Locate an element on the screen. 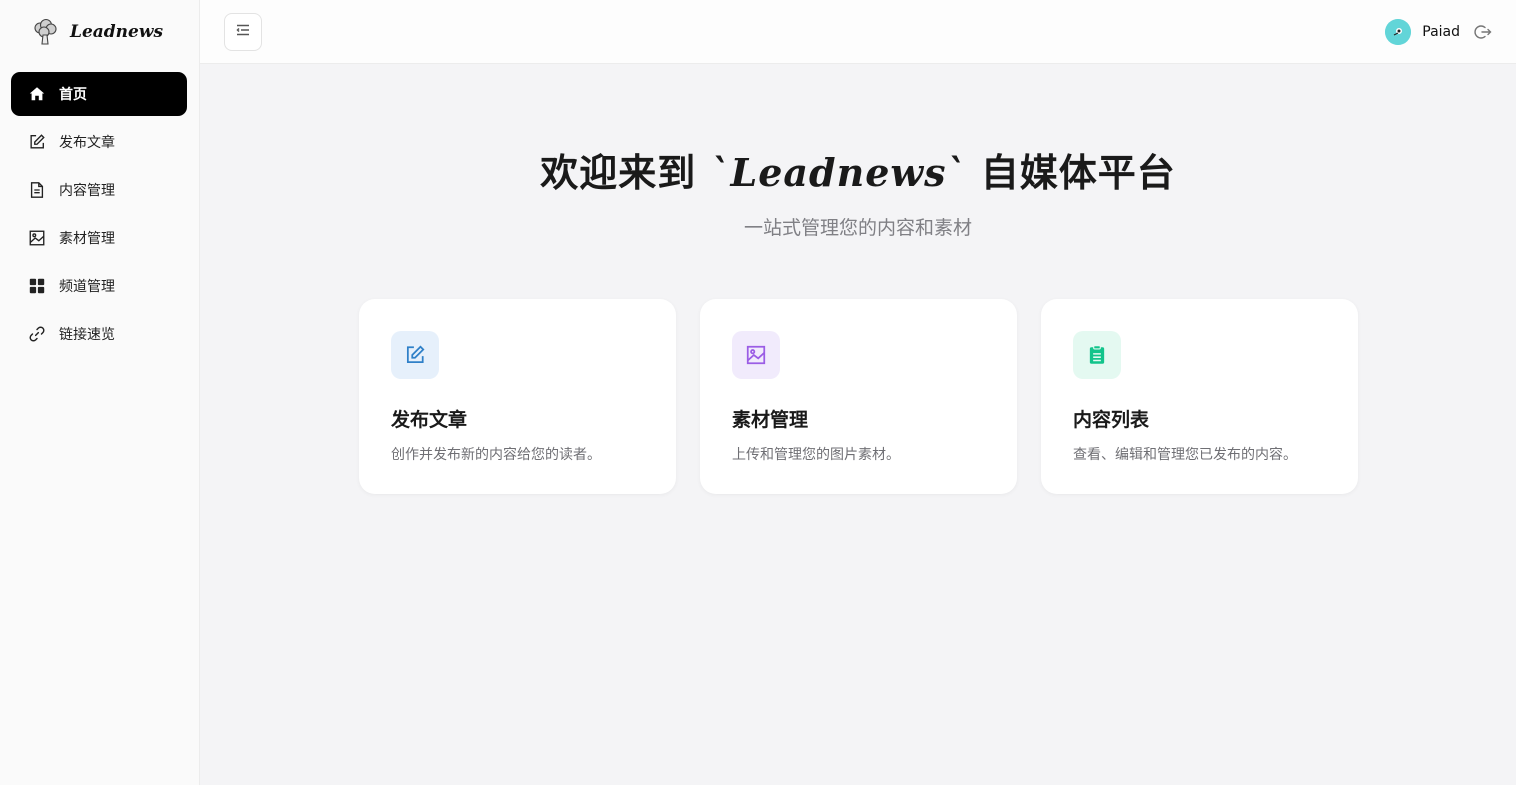 This screenshot has width=1516, height=785. user-area: Paiad is located at coordinates (1438, 32).